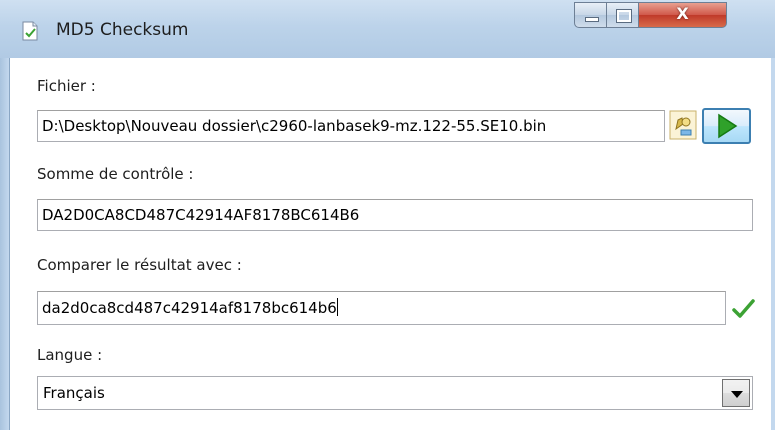 This screenshot has height=430, width=775. I want to click on compare-input-value: da2d0ca8cd487c42914af8178bc614b6, so click(189, 308).